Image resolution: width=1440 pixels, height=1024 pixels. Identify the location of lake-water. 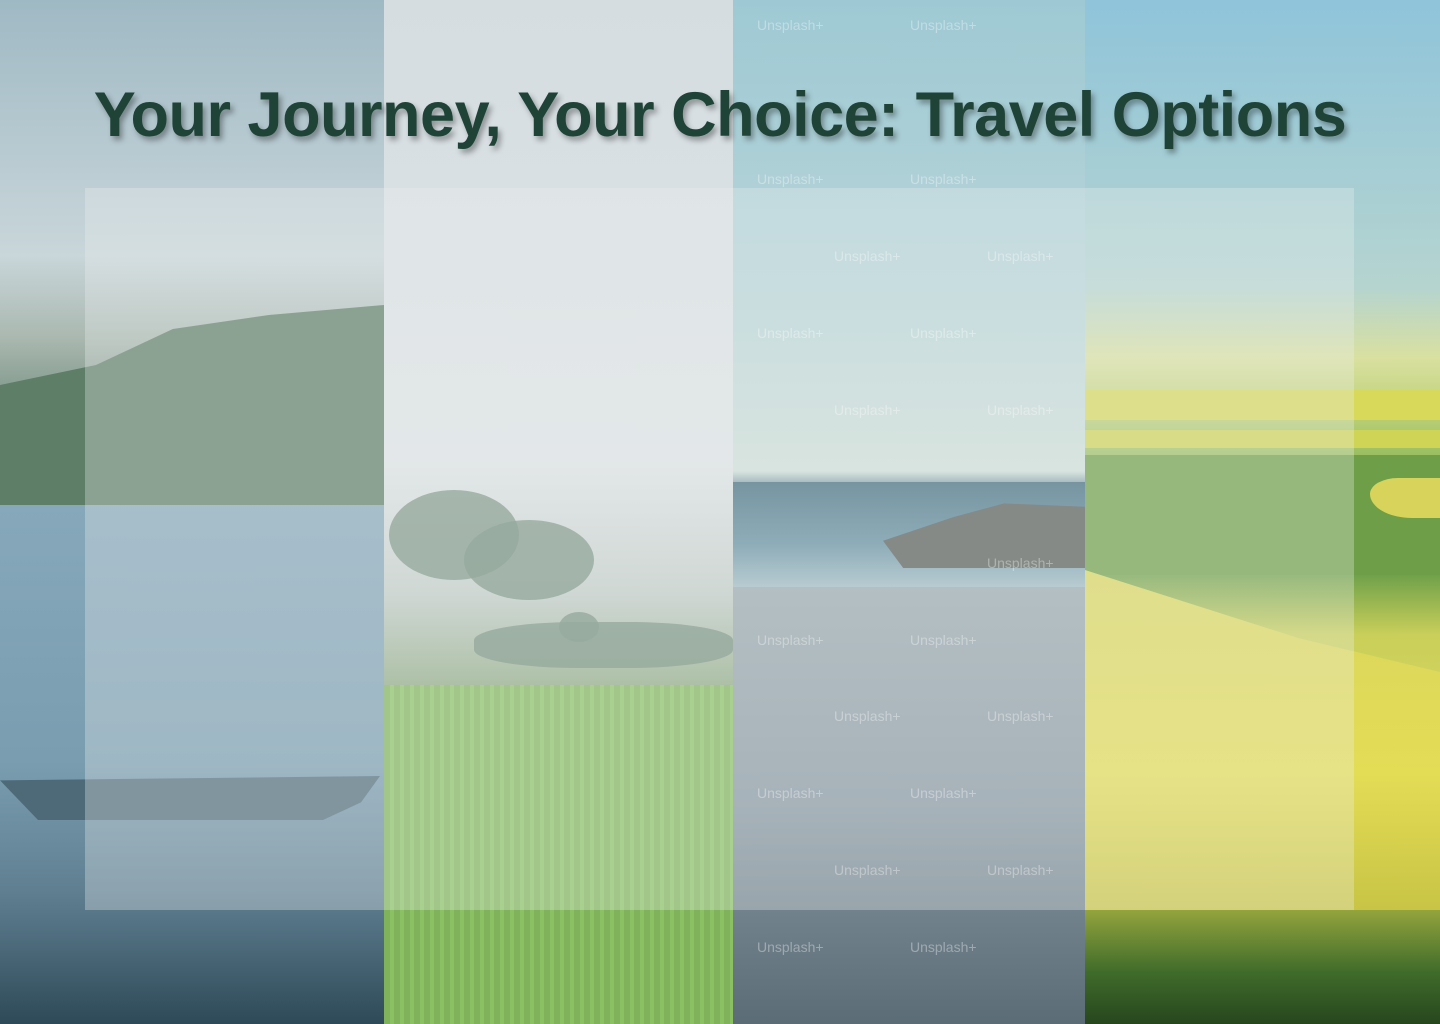
(192, 762).